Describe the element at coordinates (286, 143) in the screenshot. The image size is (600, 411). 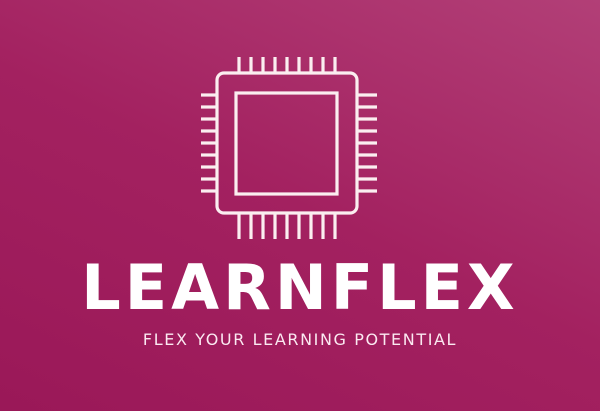
I see `chip-core` at that location.